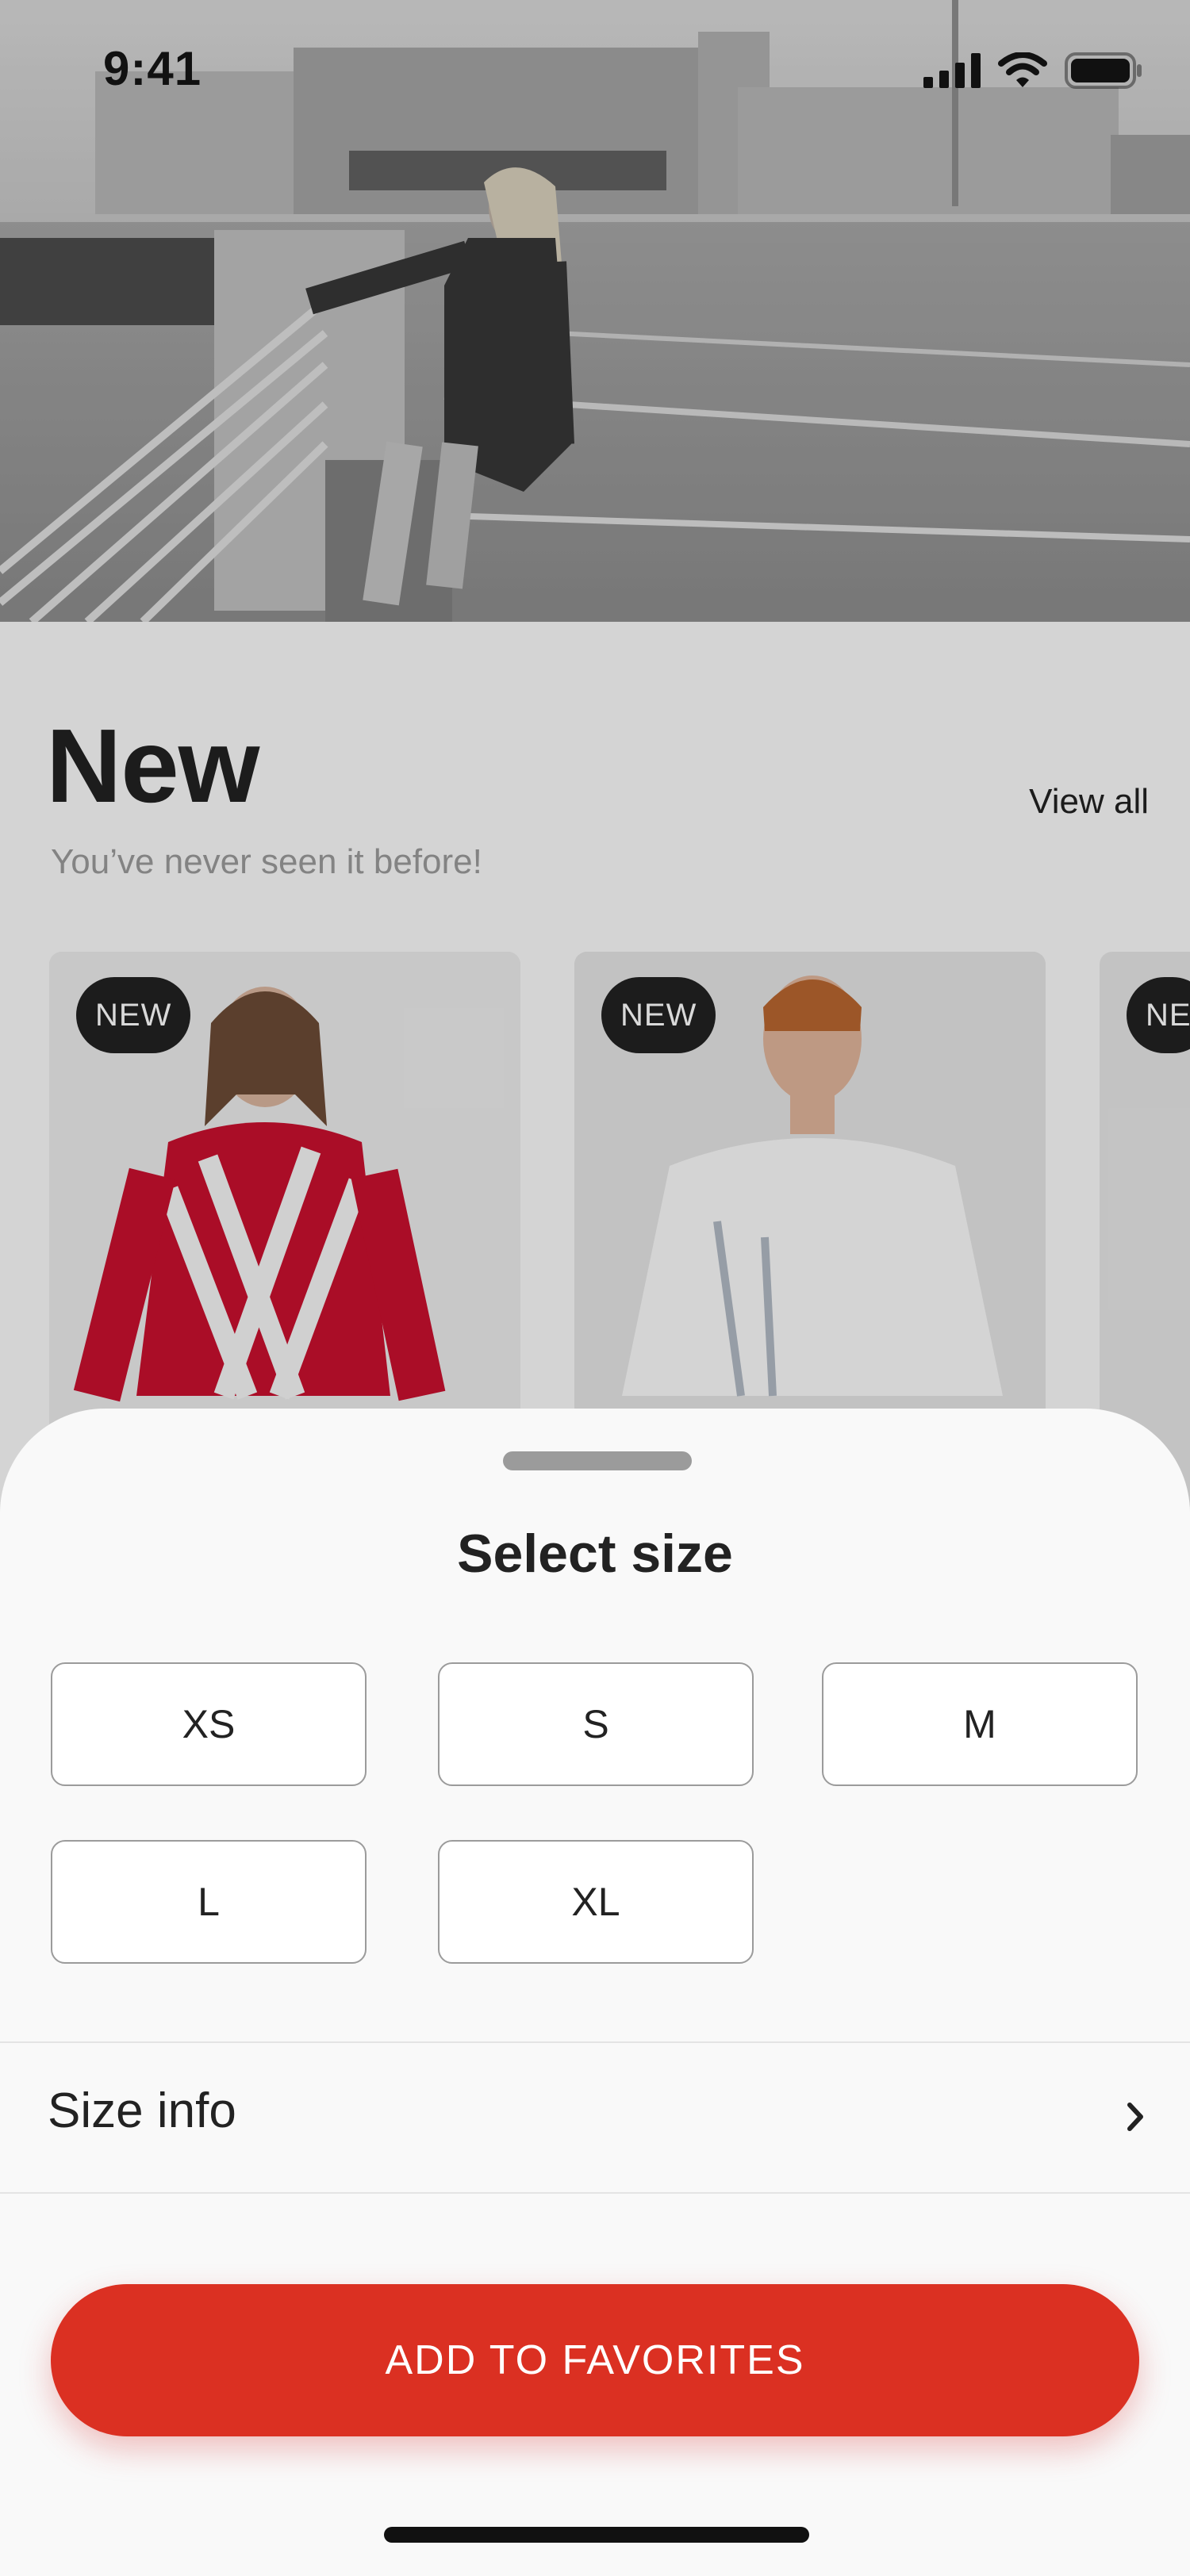 The width and height of the screenshot is (1190, 2576). Describe the element at coordinates (595, 1554) in the screenshot. I see `sheet-title: Select size` at that location.